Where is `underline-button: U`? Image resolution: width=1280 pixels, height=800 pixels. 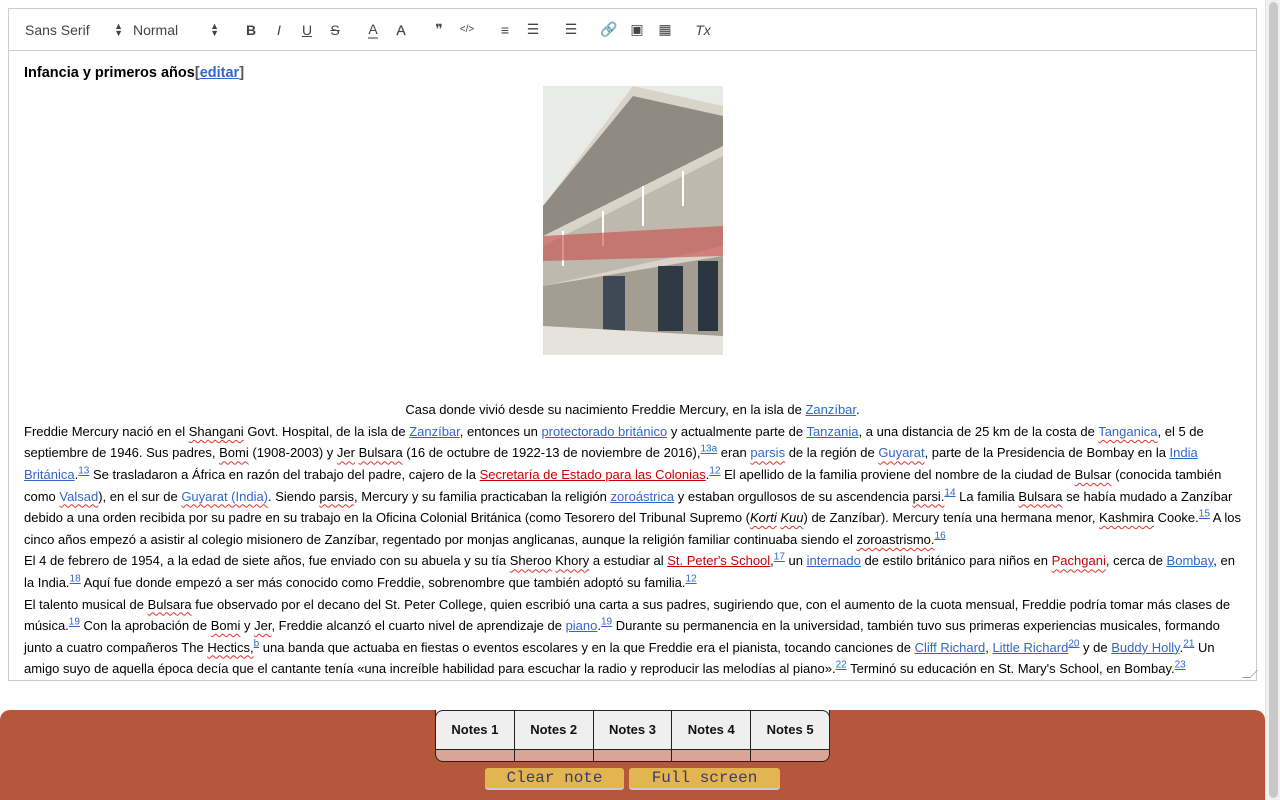
underline-button: U is located at coordinates (307, 30).